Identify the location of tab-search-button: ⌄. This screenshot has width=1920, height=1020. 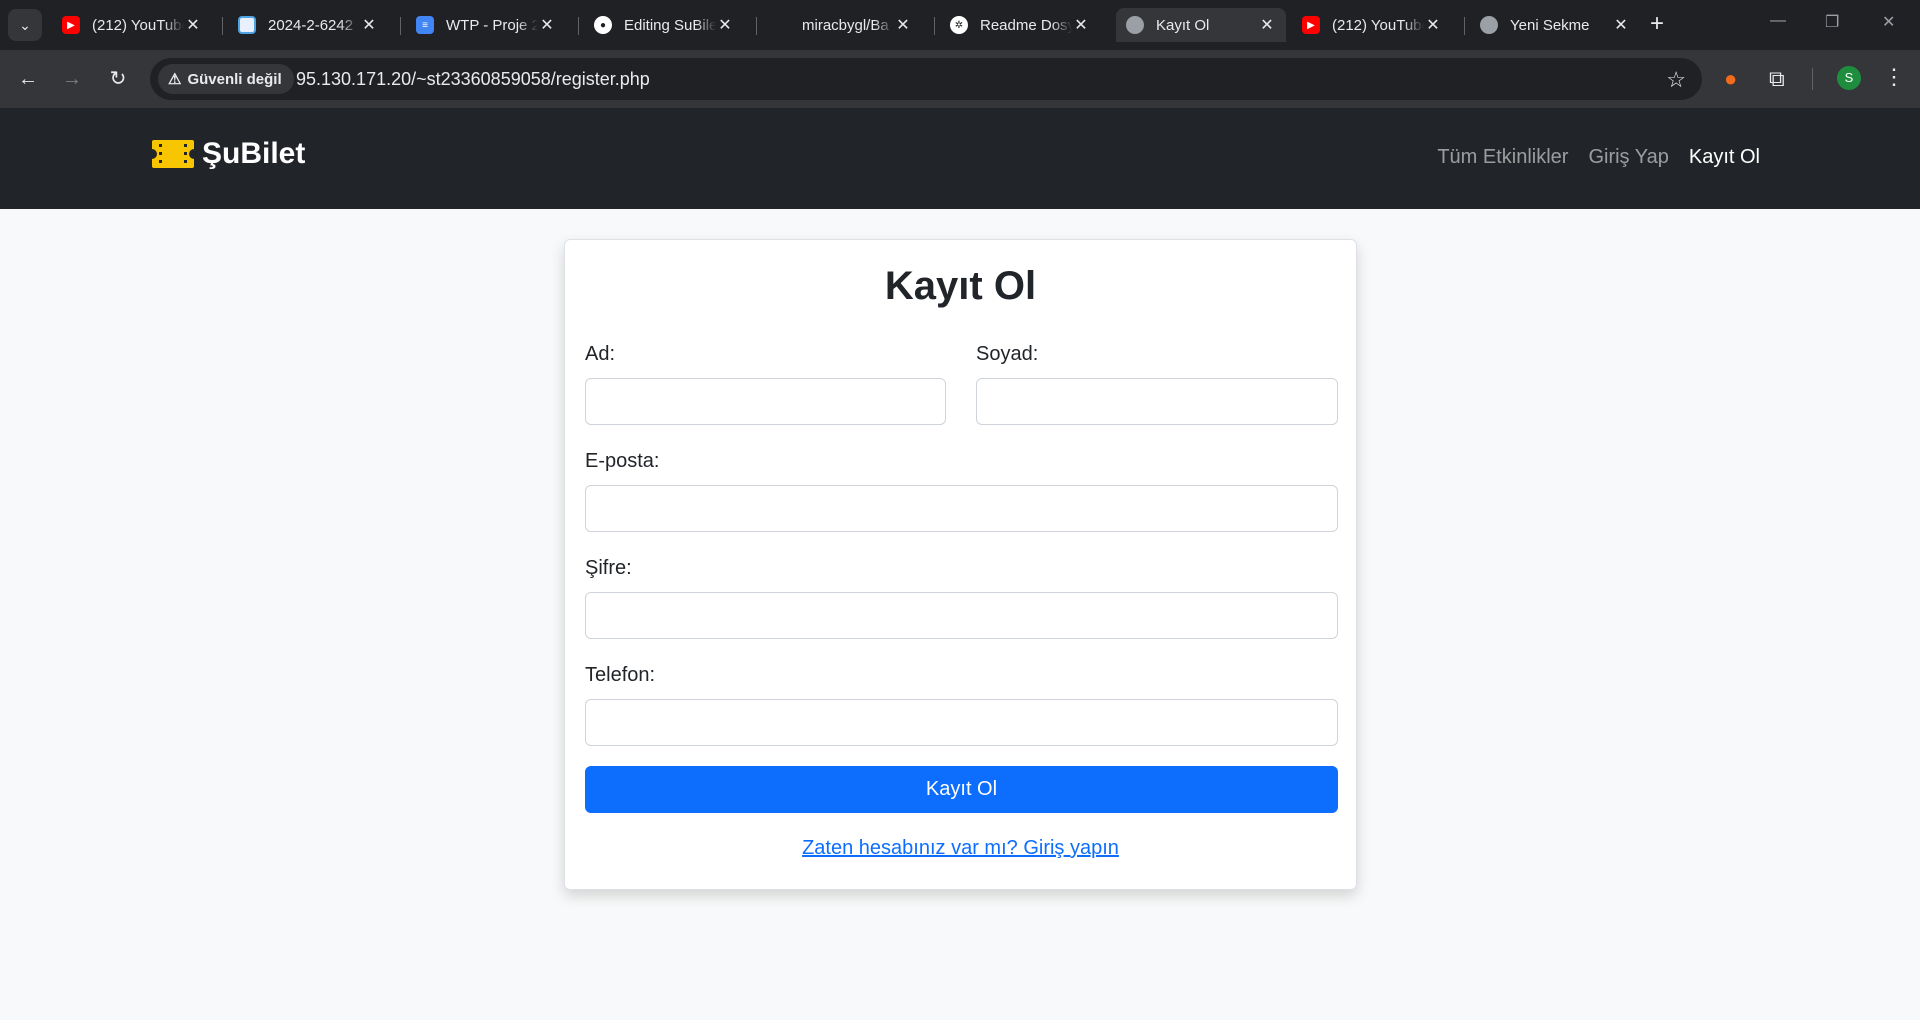
(25, 25).